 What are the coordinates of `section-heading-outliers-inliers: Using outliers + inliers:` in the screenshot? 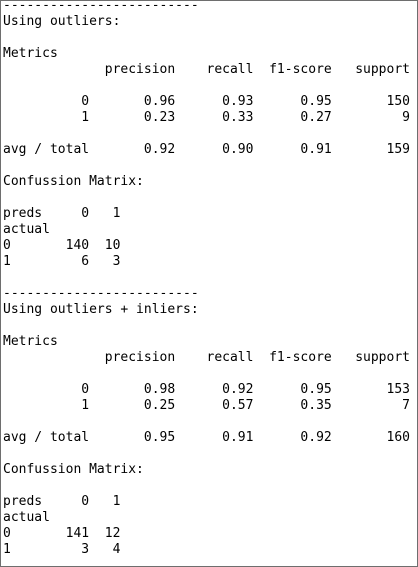 It's located at (101, 309).